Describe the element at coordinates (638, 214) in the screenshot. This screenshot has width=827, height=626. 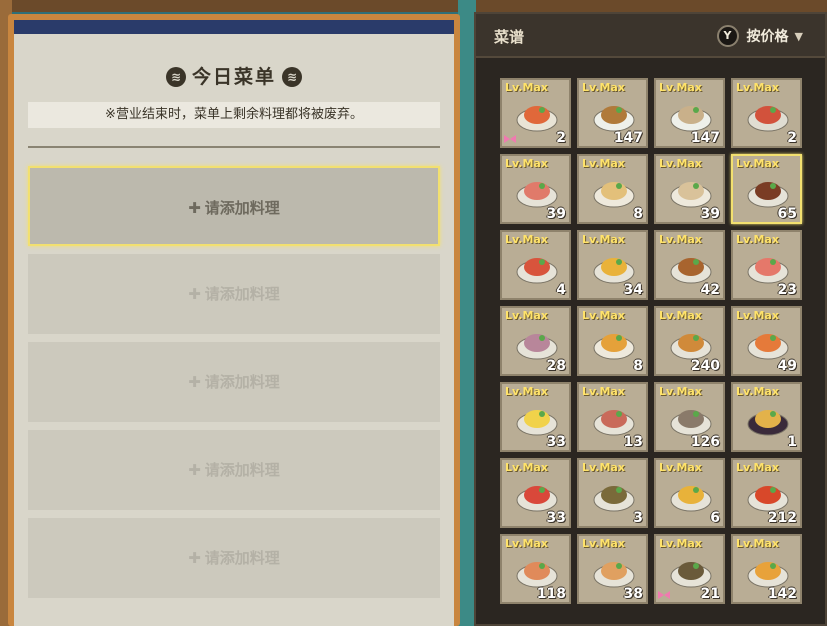
I see `recipe-stock-count: 8` at that location.